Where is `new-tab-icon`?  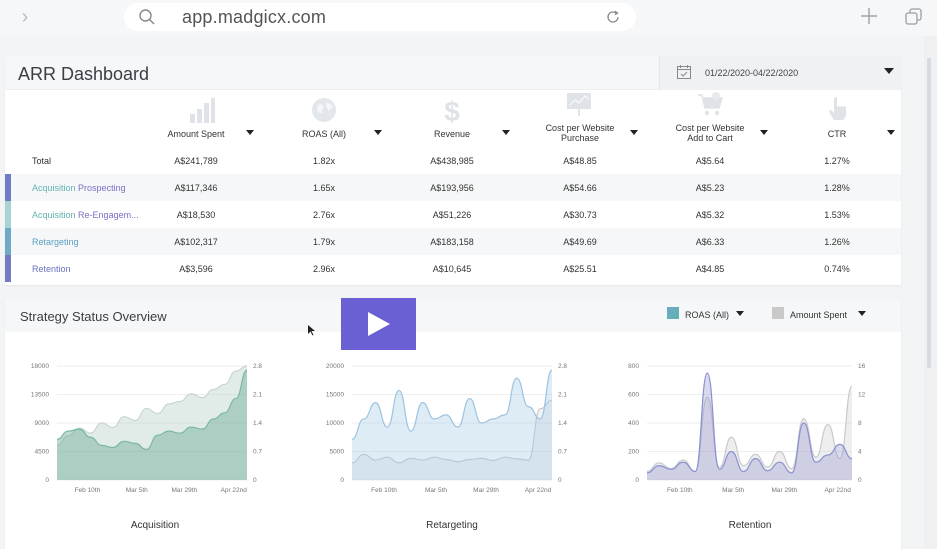
new-tab-icon is located at coordinates (869, 16).